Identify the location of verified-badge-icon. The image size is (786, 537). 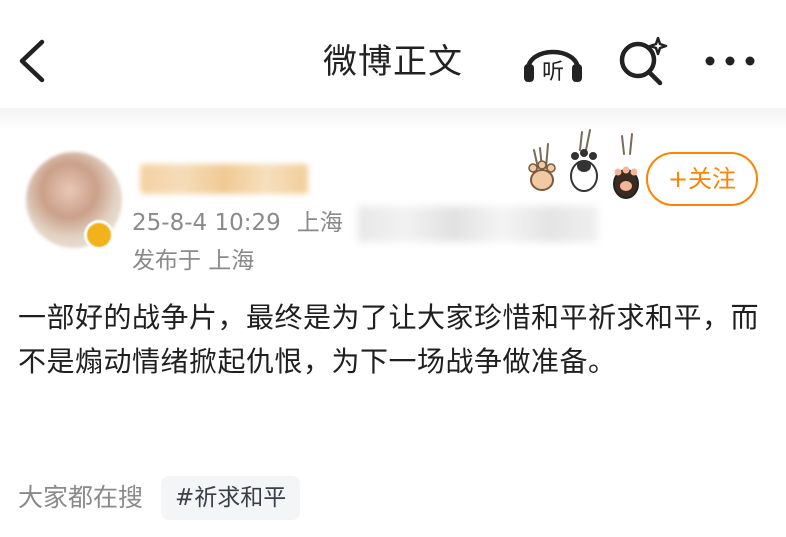
(99, 235).